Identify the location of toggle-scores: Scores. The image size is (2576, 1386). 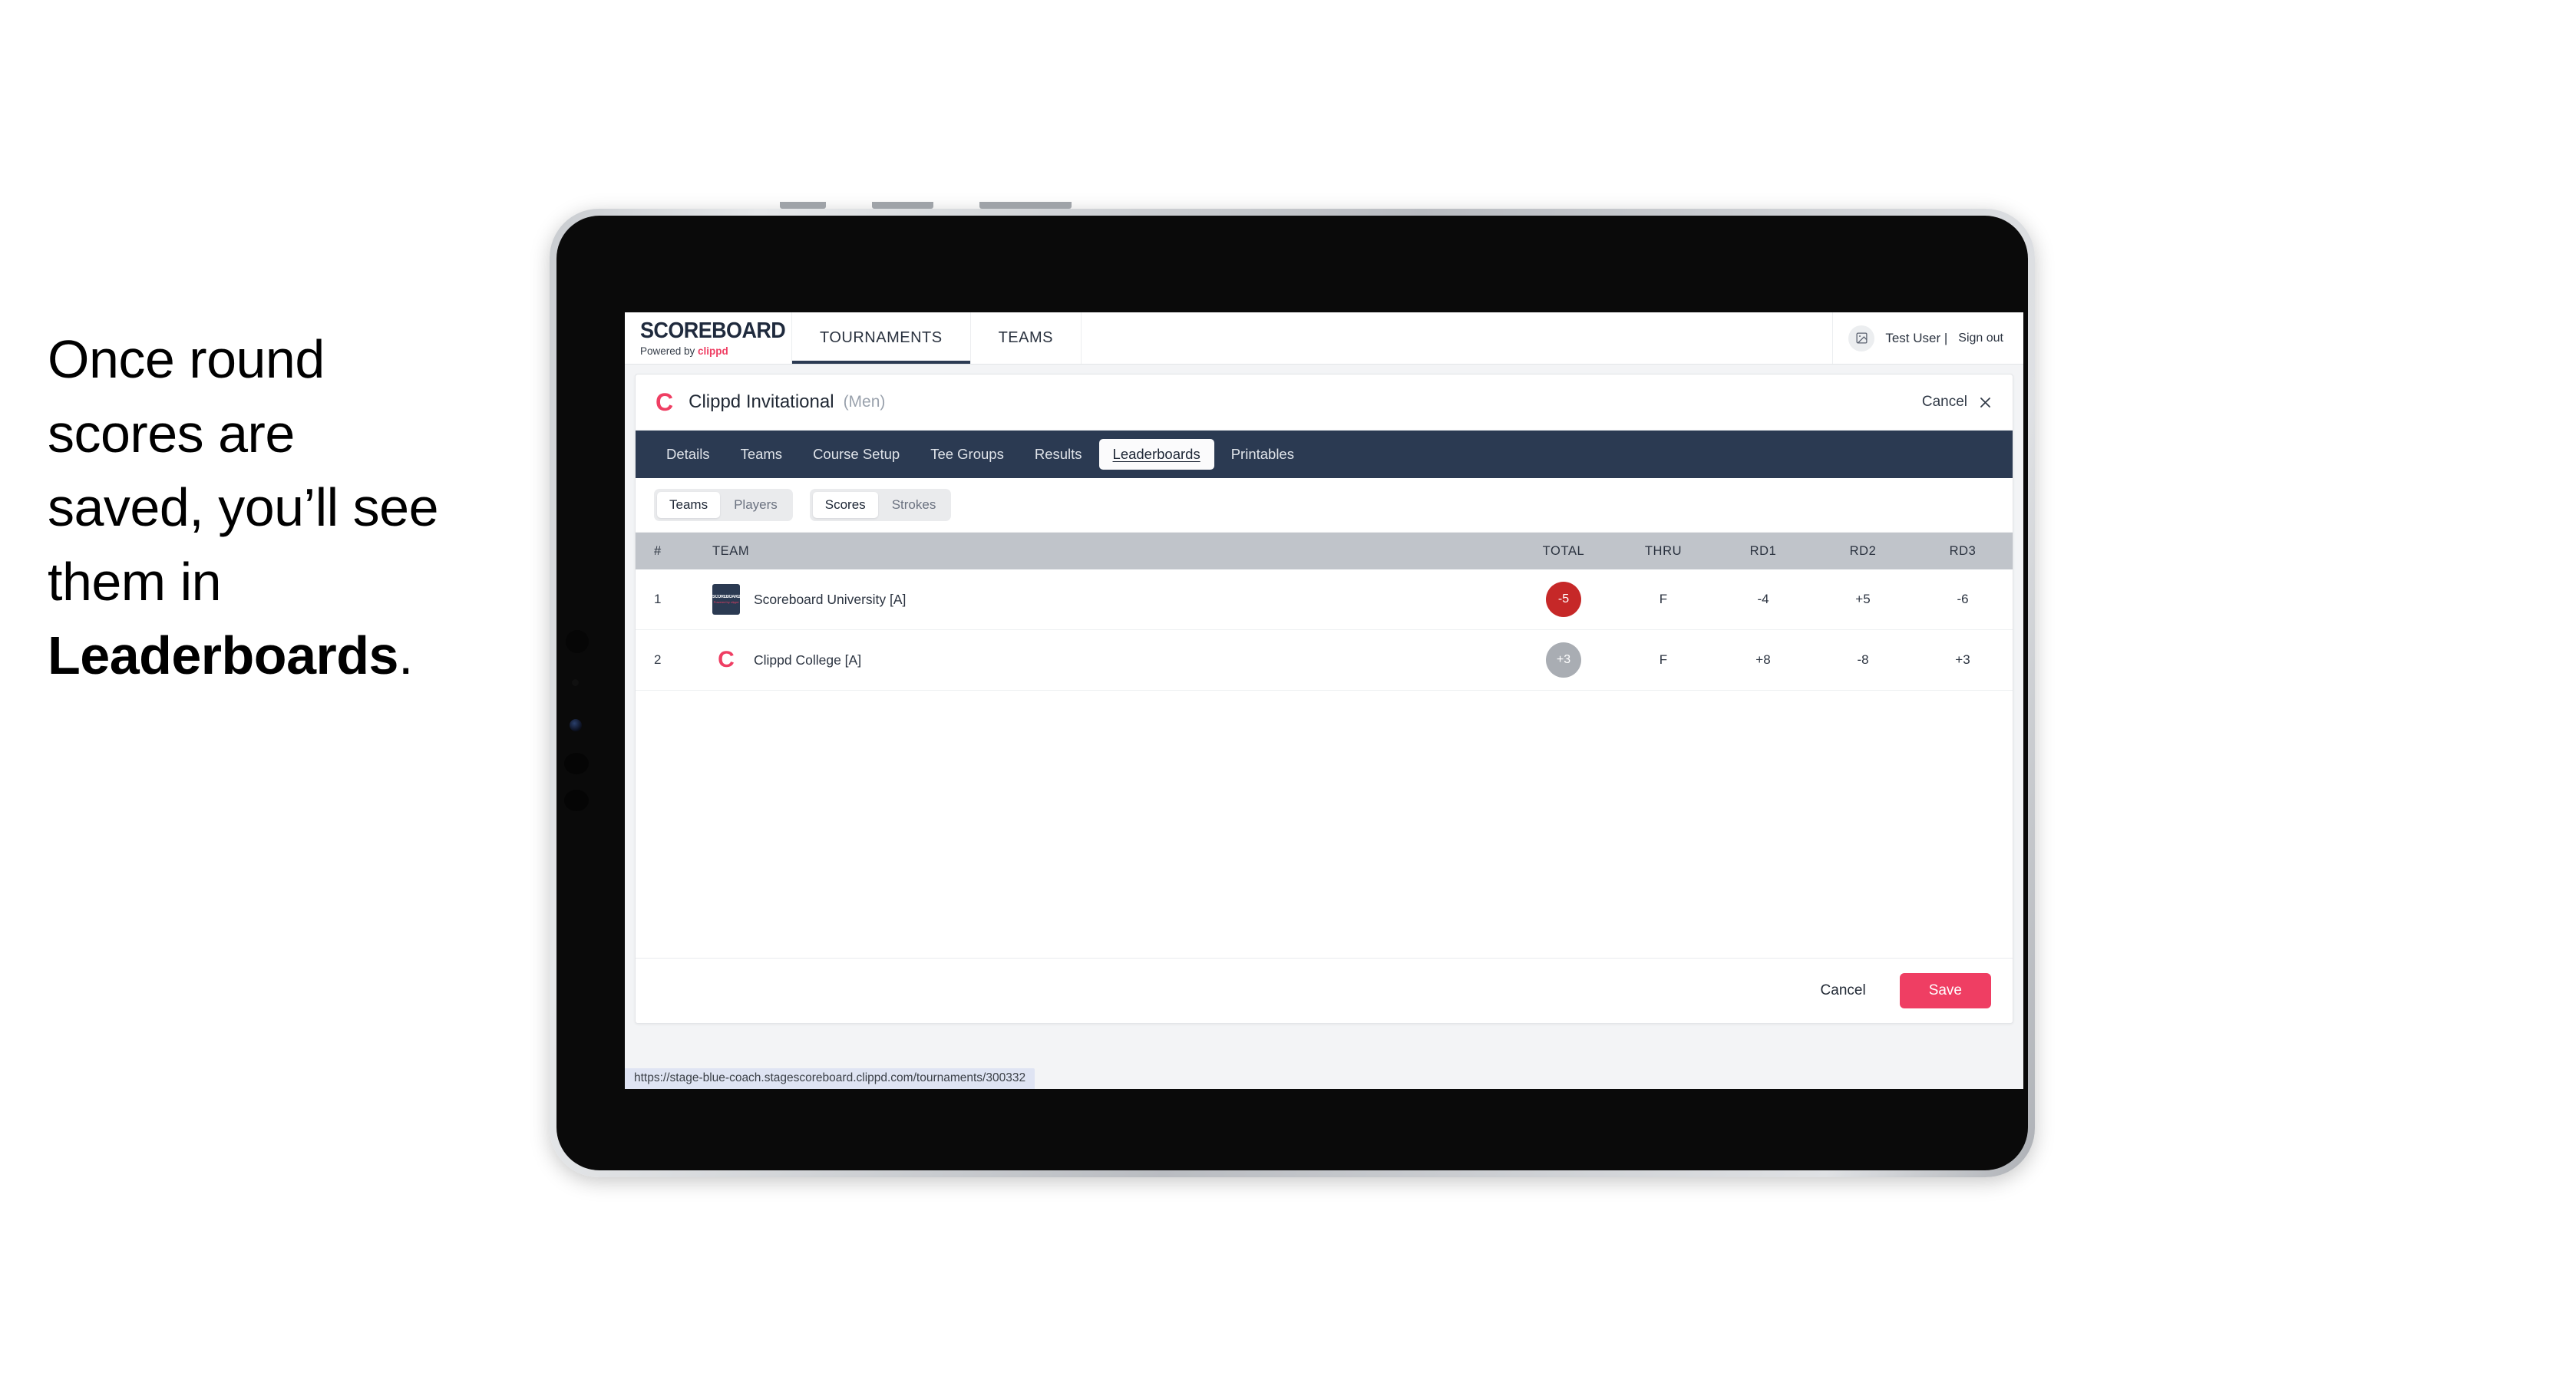
(845, 505).